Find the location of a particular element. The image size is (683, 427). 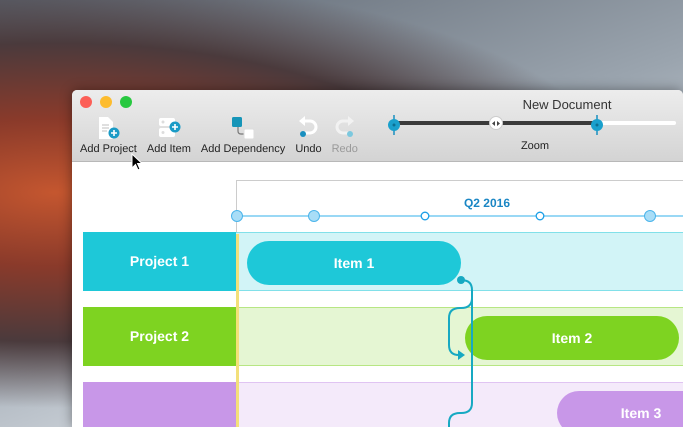

undo-button: Undo is located at coordinates (308, 136).